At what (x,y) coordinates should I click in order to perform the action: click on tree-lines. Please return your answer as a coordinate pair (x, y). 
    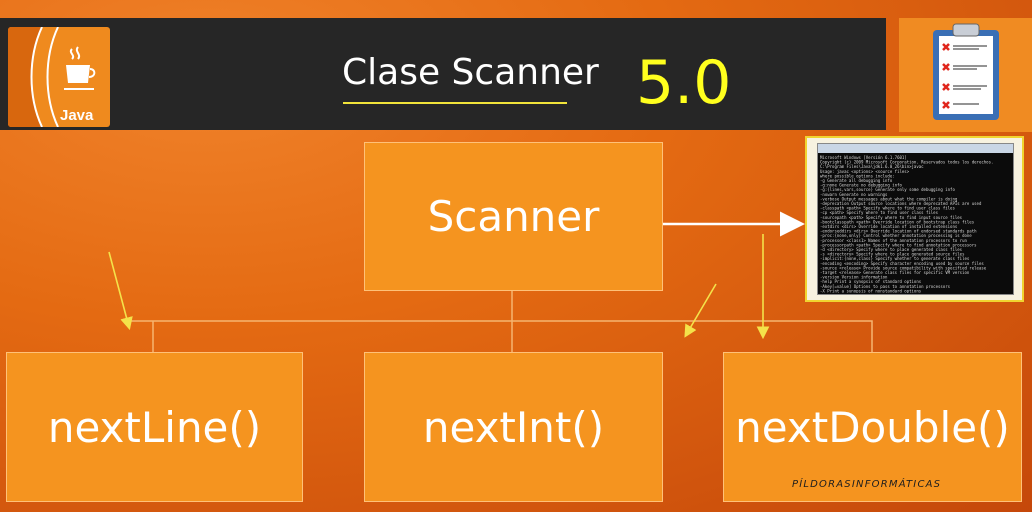
    Looking at the image, I should click on (501, 320).